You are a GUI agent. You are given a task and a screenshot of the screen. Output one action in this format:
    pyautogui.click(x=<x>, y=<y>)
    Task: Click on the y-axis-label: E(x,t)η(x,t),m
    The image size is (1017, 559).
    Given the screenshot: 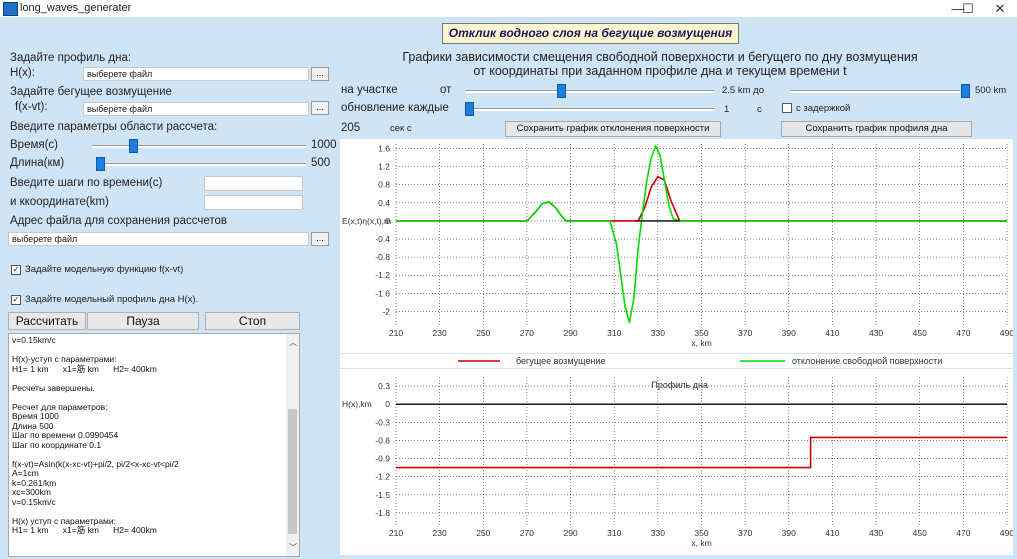 What is the action you would take?
    pyautogui.click(x=366, y=221)
    